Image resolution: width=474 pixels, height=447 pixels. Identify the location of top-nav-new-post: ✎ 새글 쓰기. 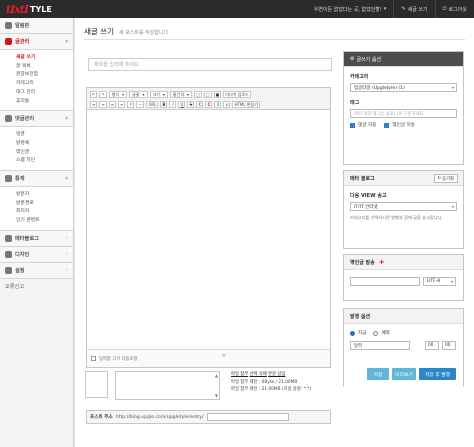
(413, 9).